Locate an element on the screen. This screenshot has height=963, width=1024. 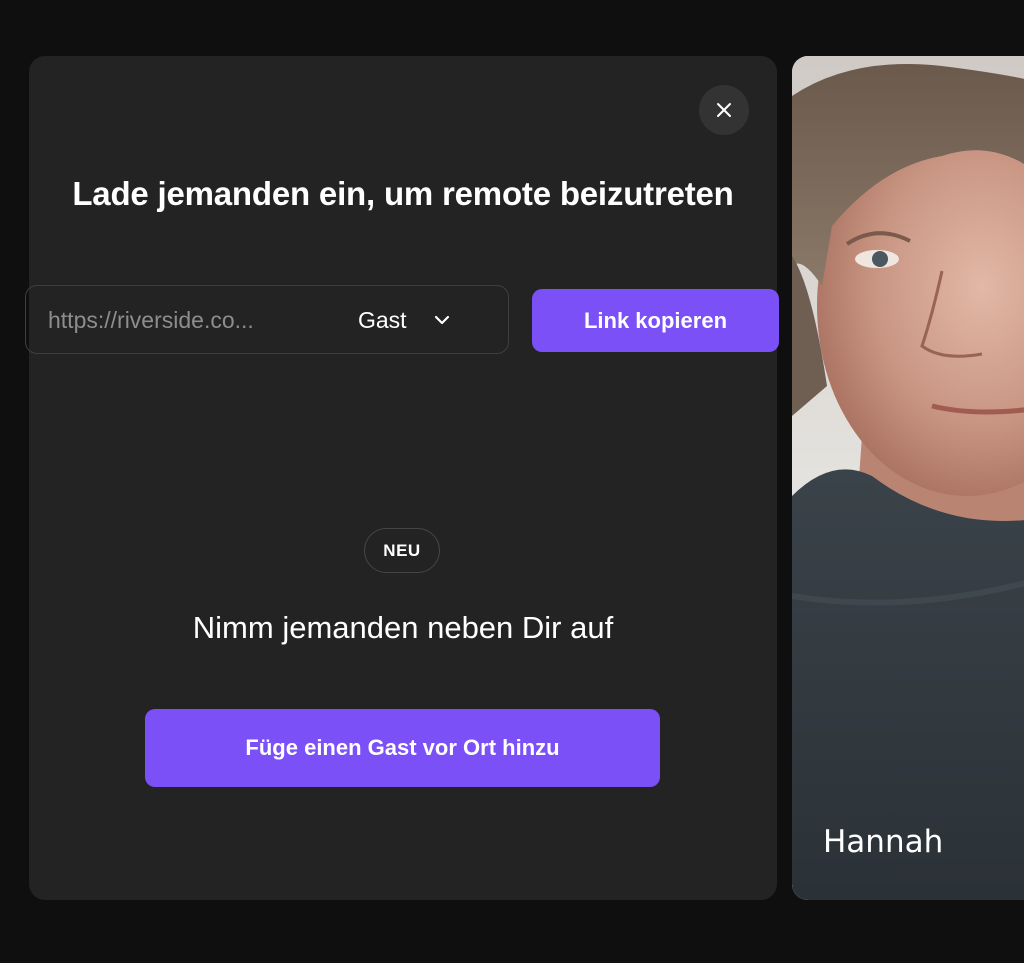
role-select: Gast is located at coordinates (413, 320).